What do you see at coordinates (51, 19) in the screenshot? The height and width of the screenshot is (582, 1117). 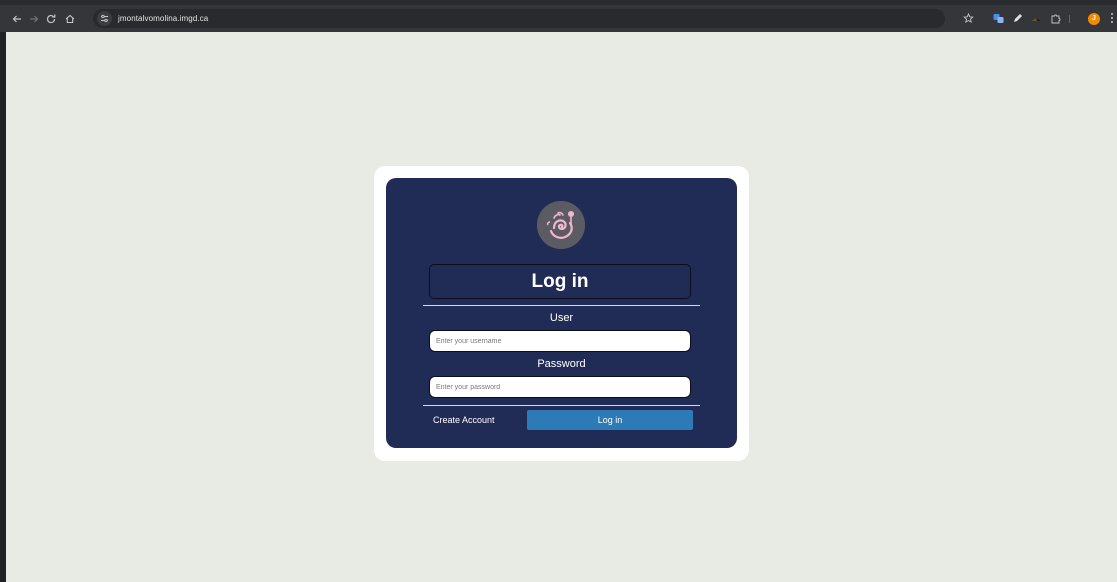 I see `reload-icon` at bounding box center [51, 19].